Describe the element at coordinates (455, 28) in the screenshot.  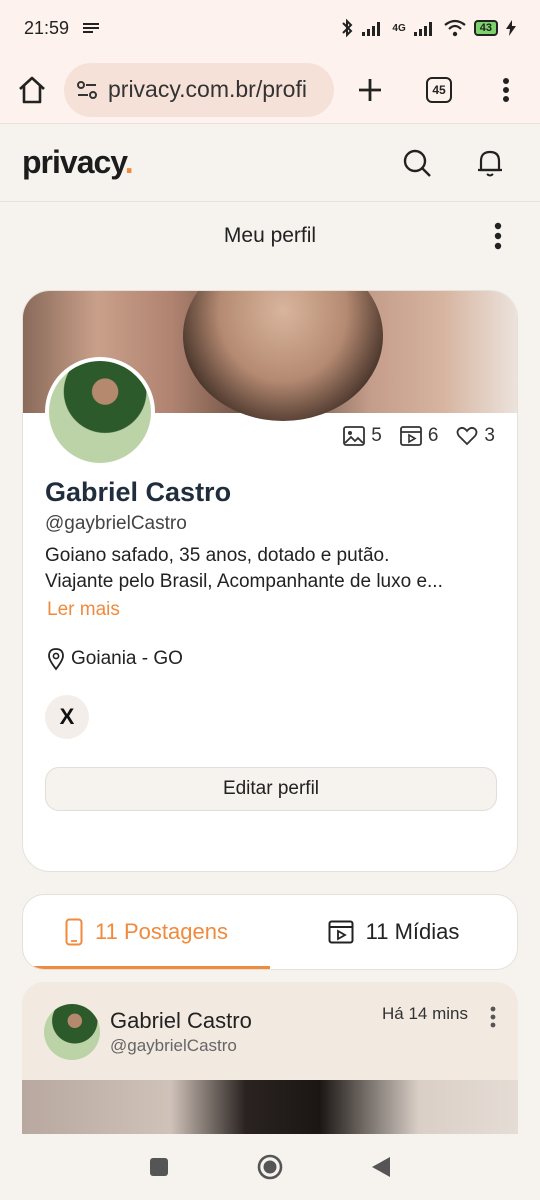
I see `wifi-icon` at that location.